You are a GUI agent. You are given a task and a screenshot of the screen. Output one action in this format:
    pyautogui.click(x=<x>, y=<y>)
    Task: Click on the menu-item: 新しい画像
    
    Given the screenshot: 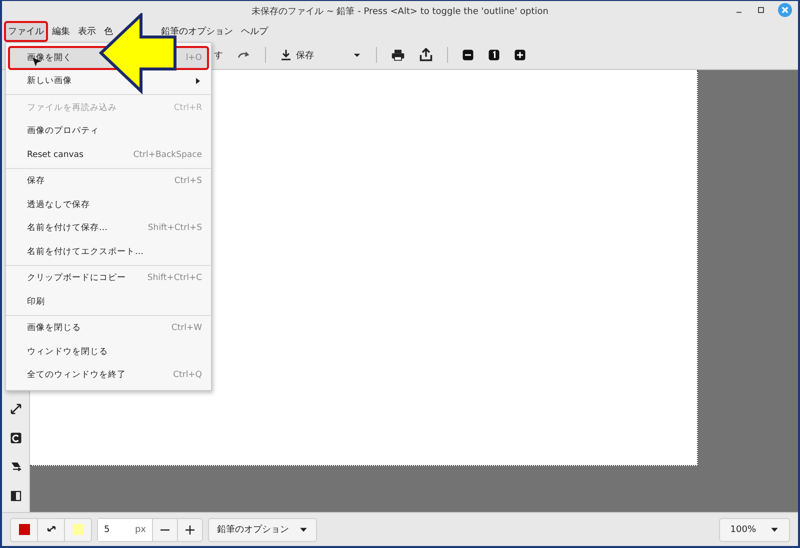 What is the action you would take?
    pyautogui.click(x=108, y=81)
    